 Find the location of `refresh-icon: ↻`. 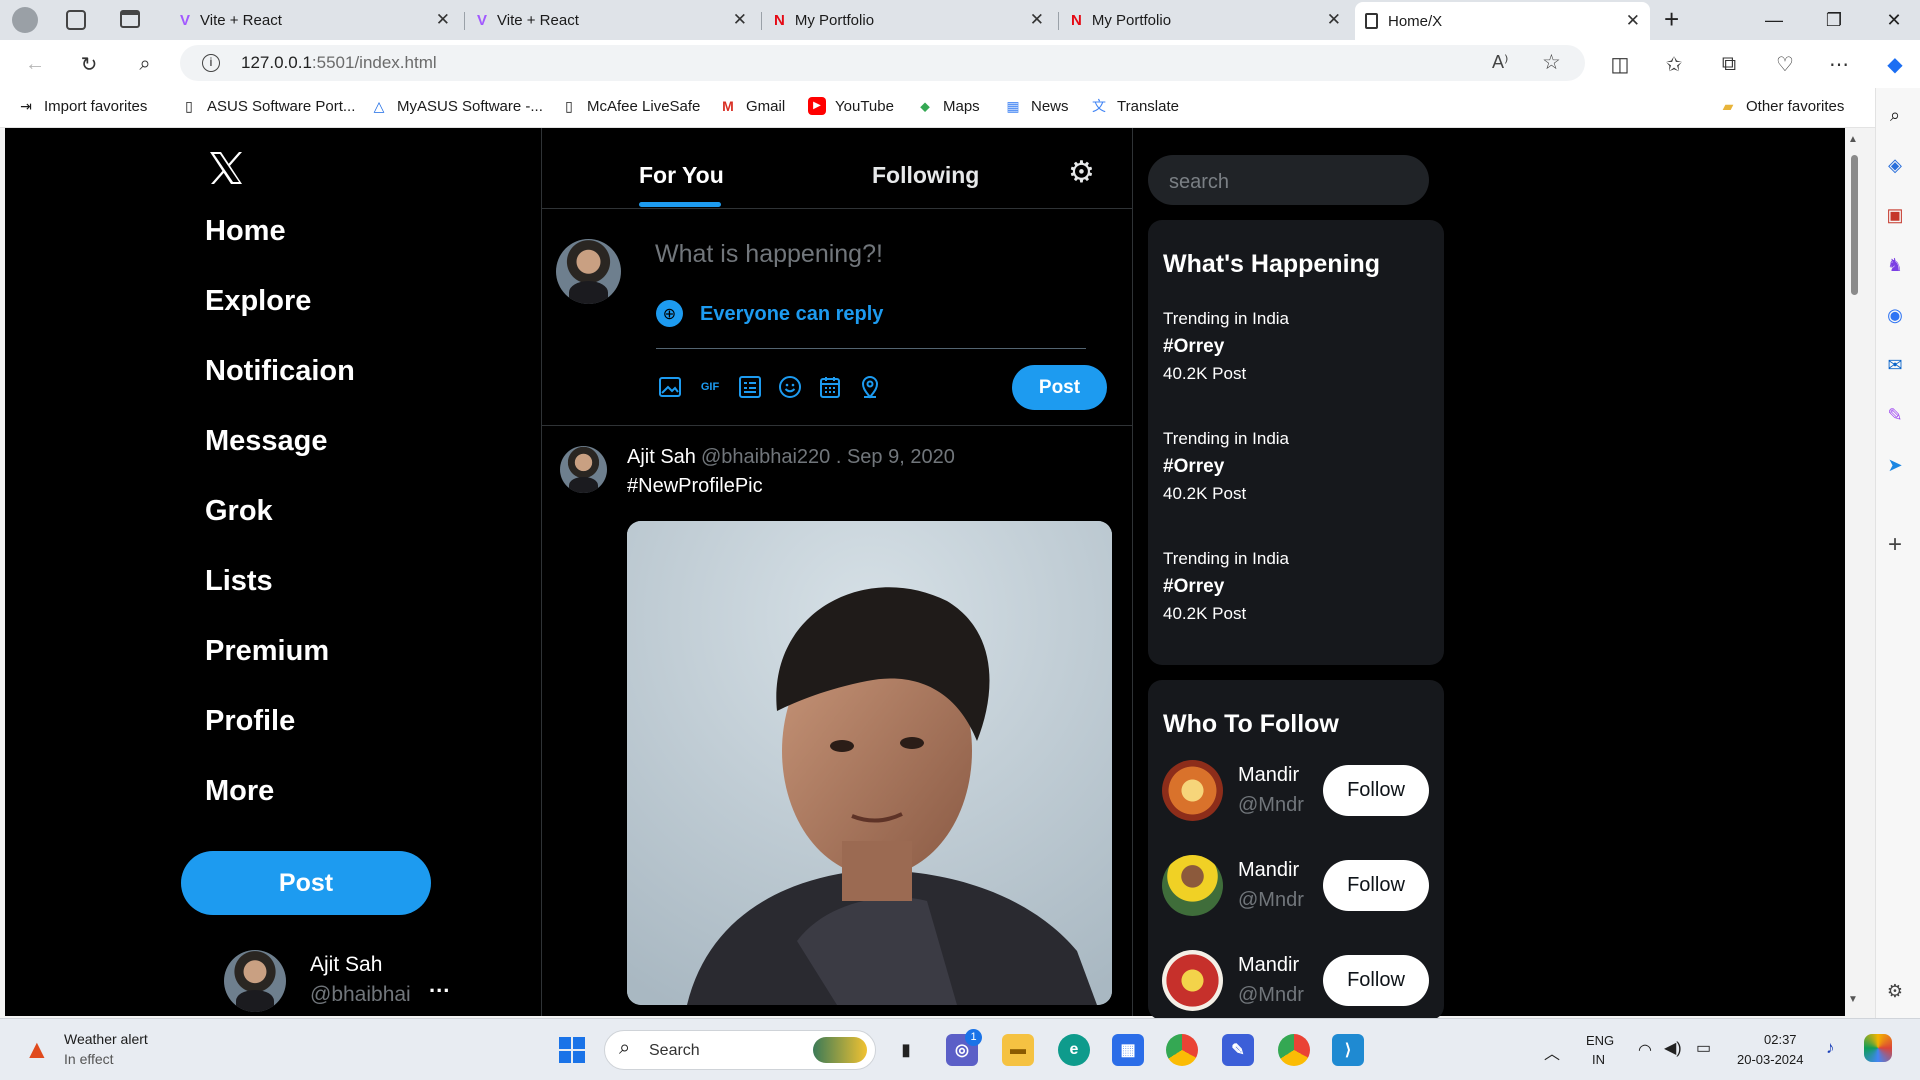

refresh-icon: ↻ is located at coordinates (89, 64).